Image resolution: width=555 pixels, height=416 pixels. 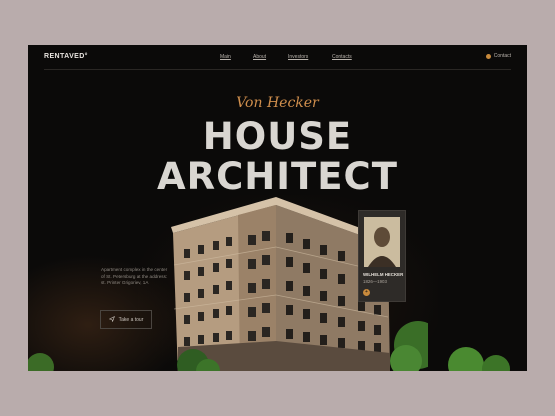 What do you see at coordinates (41, 362) in the screenshot?
I see `tree-left` at bounding box center [41, 362].